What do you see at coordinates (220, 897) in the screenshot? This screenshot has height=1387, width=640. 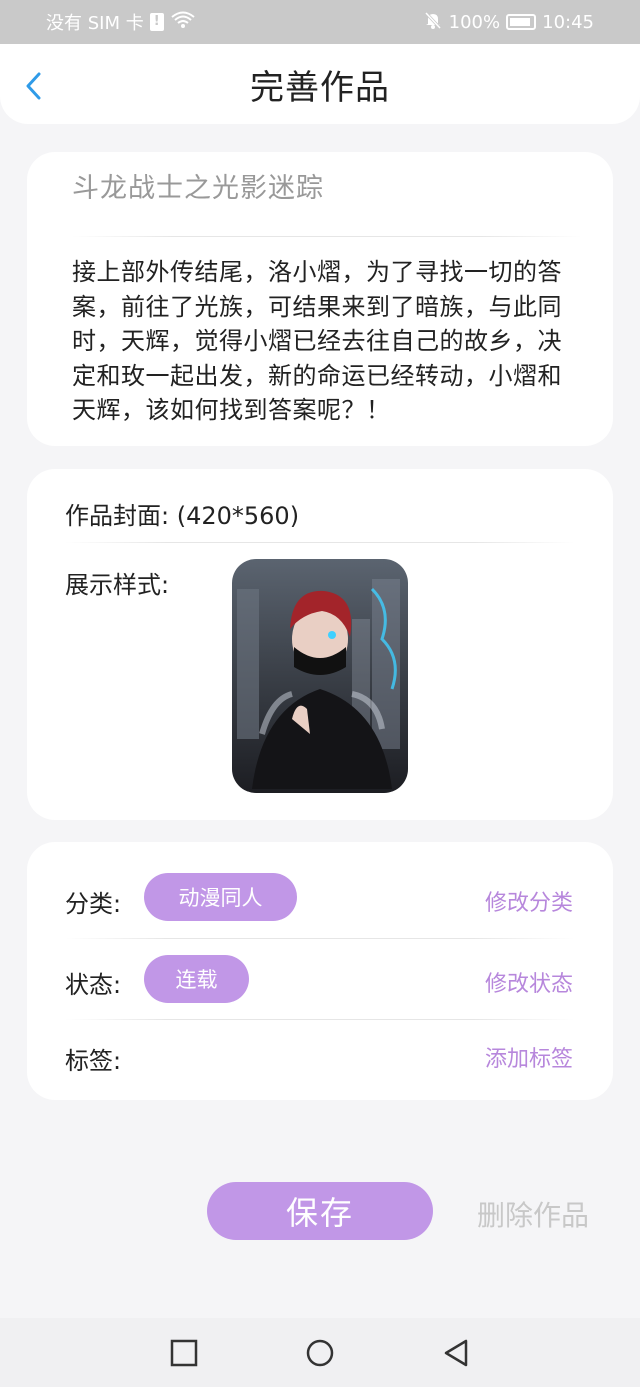 I see `category-tag: 动漫同人` at bounding box center [220, 897].